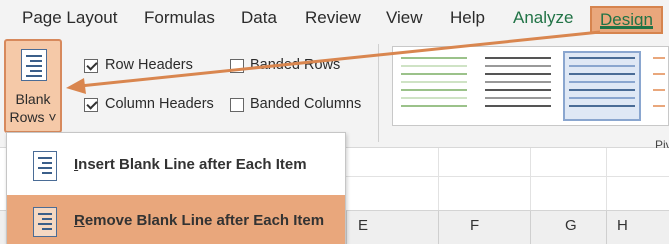 The height and width of the screenshot is (244, 669). Describe the element at coordinates (33, 99) in the screenshot. I see `blank-rows-label-line1: Blank` at that location.